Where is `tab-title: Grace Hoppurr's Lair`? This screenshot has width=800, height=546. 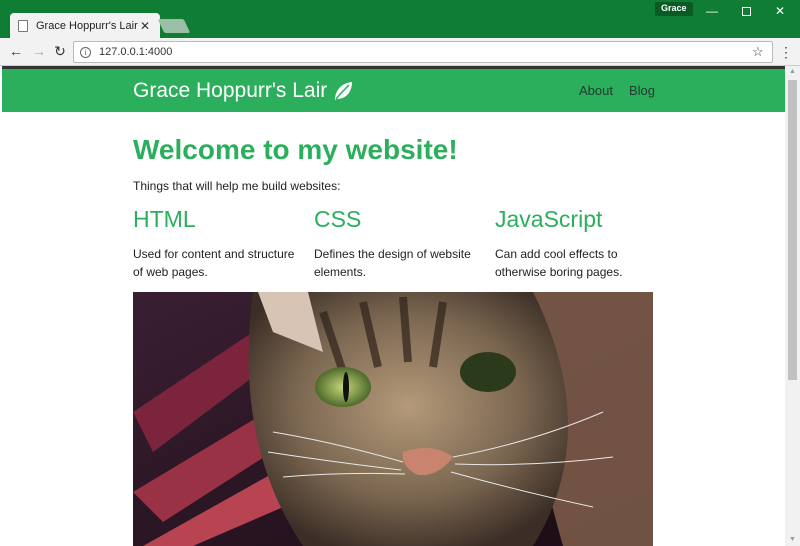 tab-title: Grace Hoppurr's Lair is located at coordinates (87, 25).